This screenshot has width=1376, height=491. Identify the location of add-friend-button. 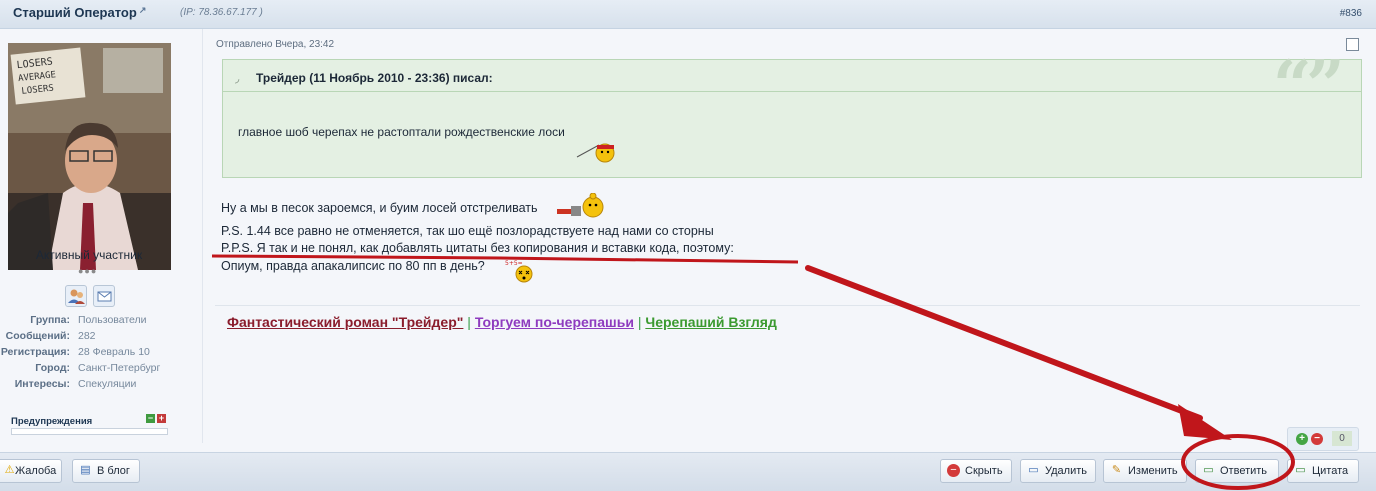
(76, 296).